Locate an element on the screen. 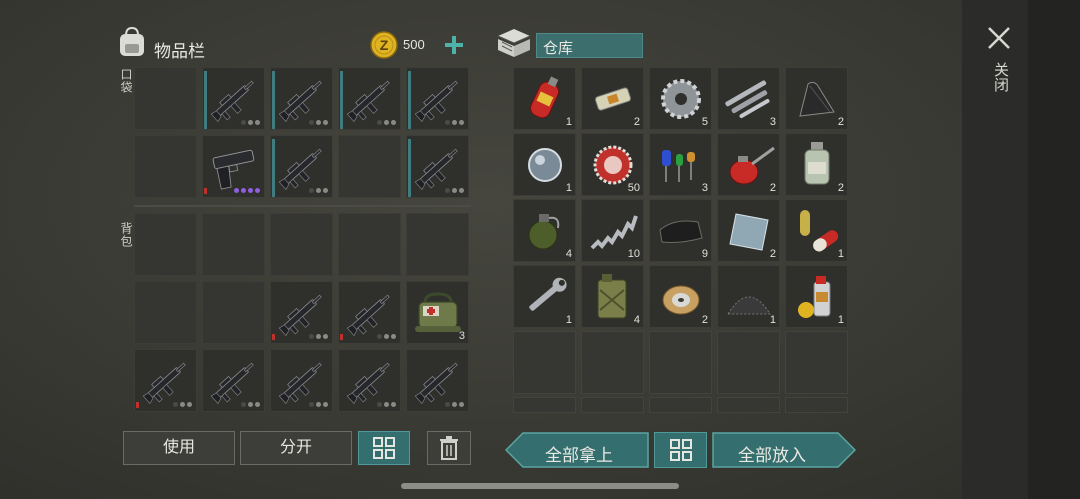 Image resolution: width=1080 pixels, height=499 pixels. cloth-icon is located at coordinates (681, 231).